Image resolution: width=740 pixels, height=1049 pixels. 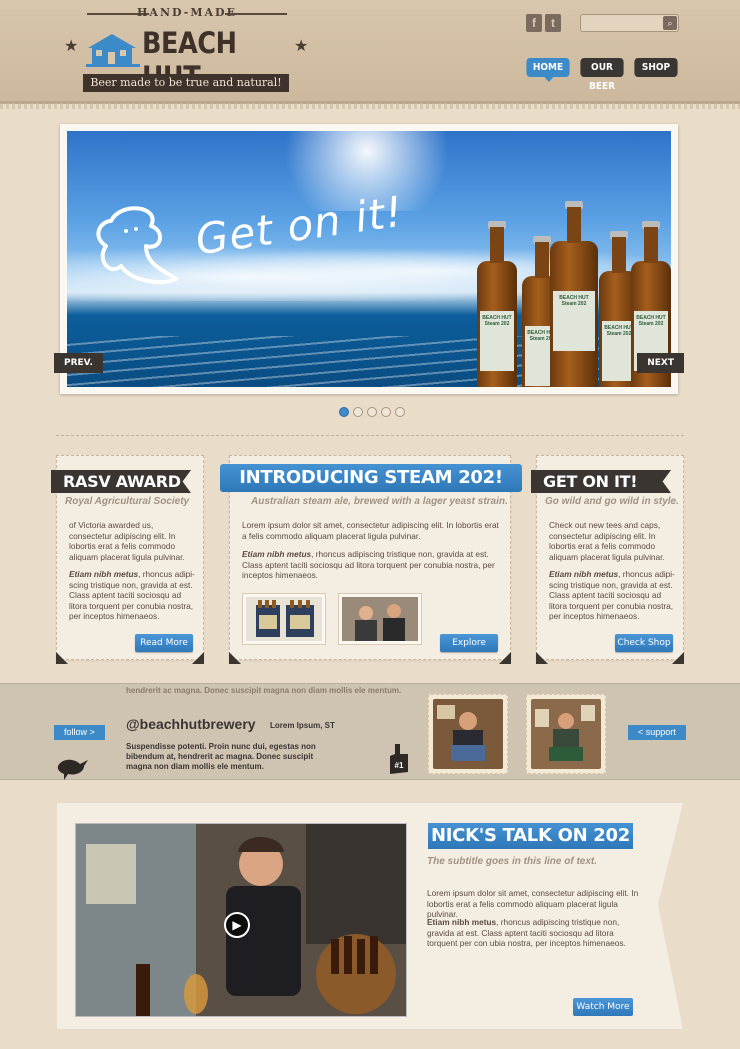 I want to click on hut-icon, so click(x=113, y=50).